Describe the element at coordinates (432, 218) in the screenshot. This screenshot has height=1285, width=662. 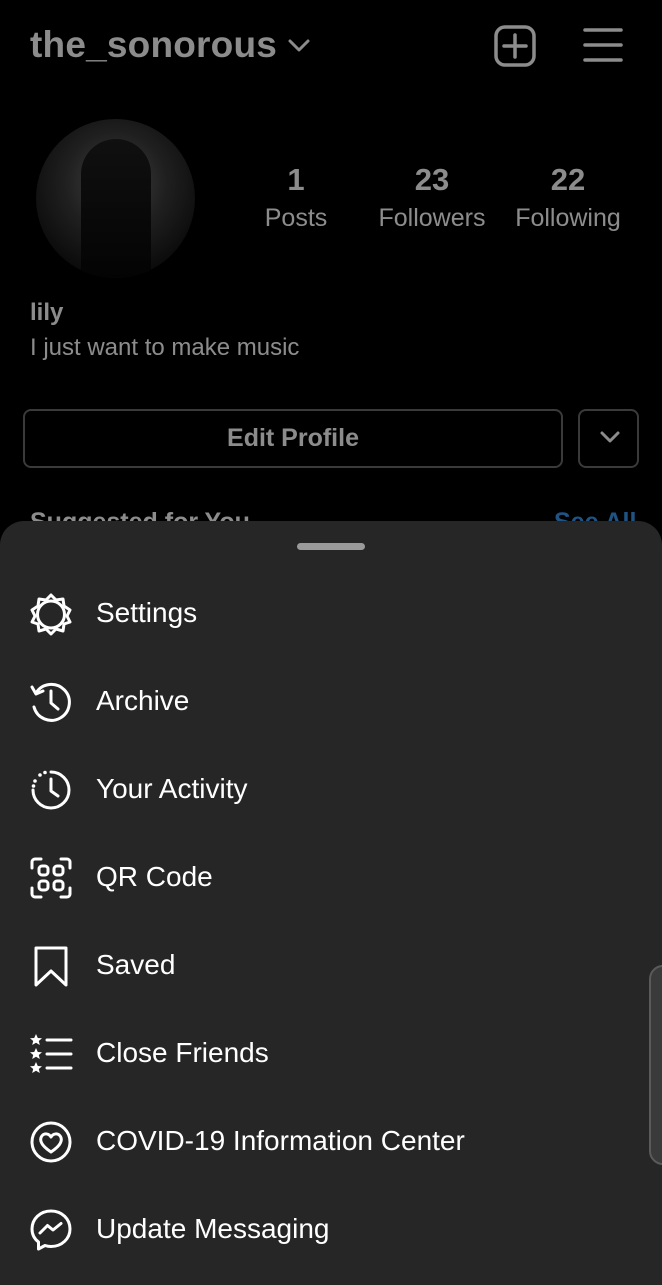
I see `followers-label: Followers` at that location.